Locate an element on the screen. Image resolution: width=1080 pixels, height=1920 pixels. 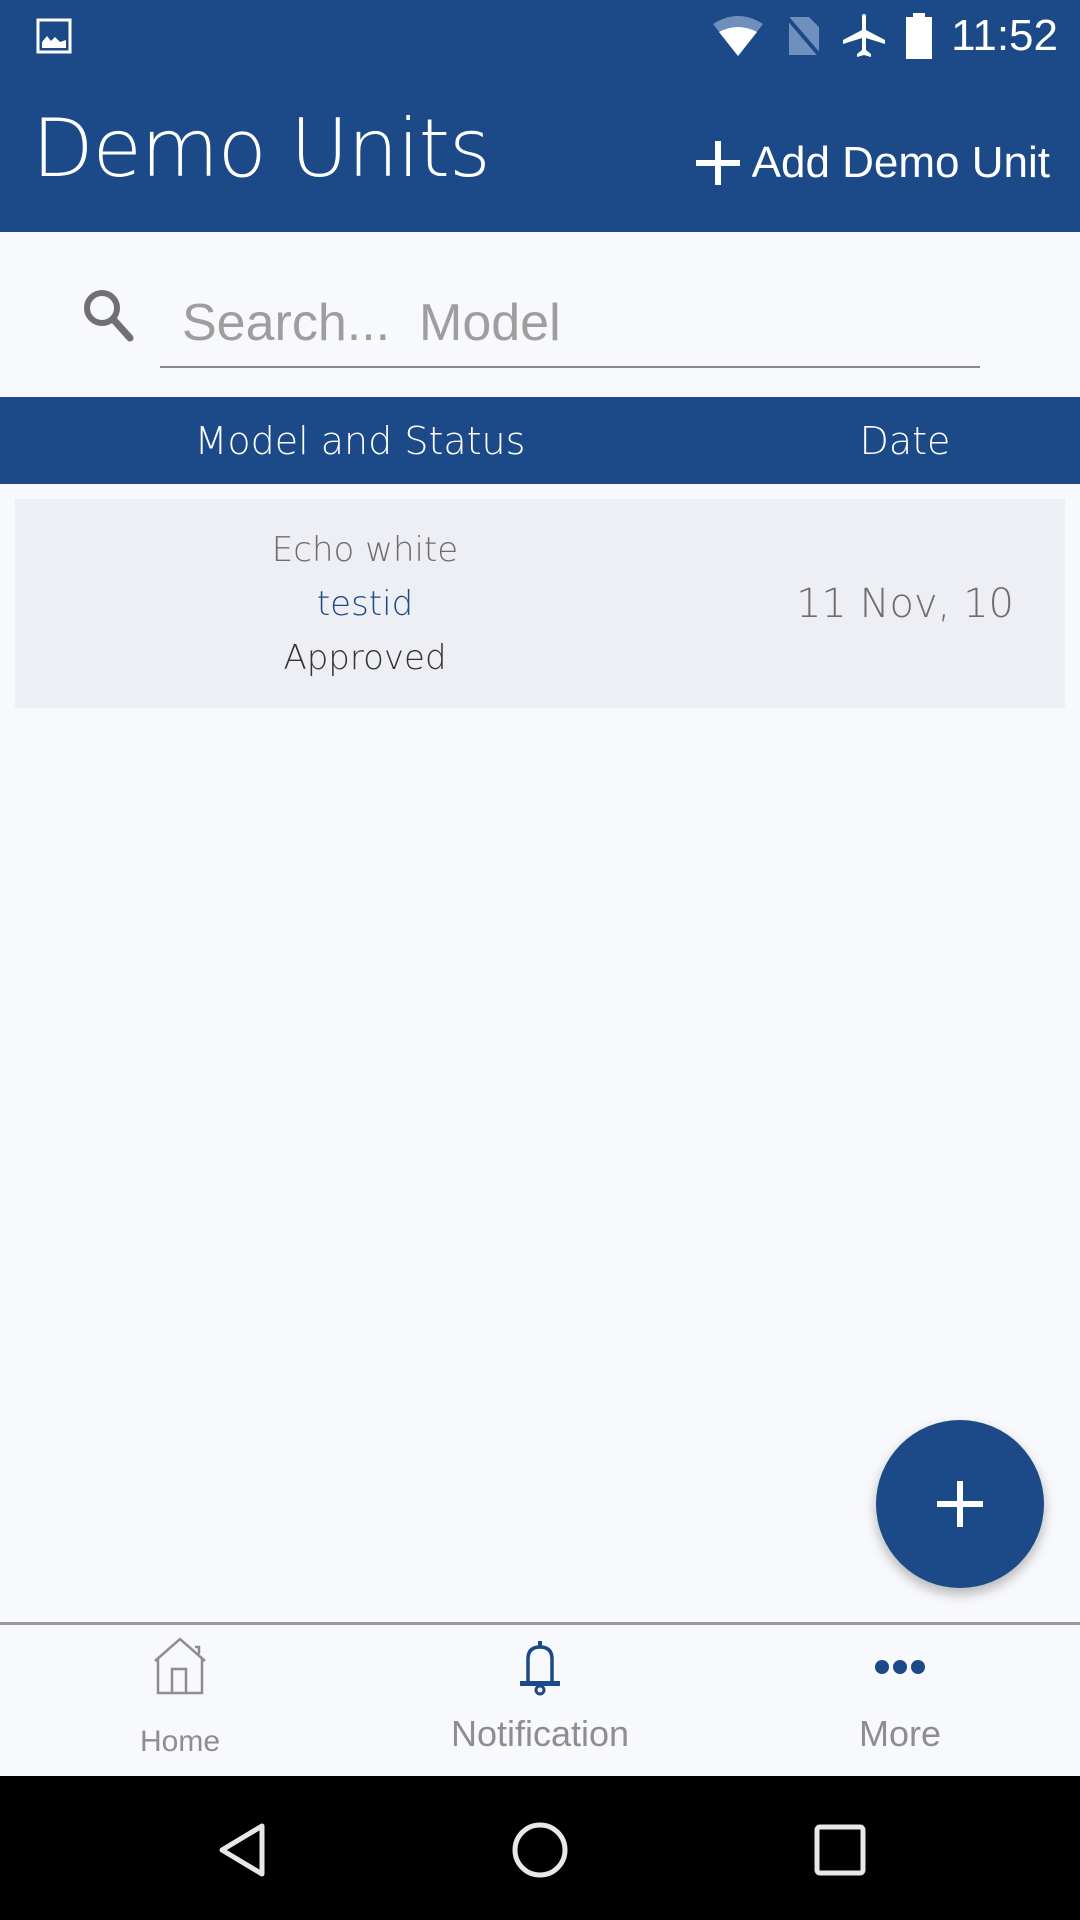
status-bar: 11:52 is located at coordinates (540, 36).